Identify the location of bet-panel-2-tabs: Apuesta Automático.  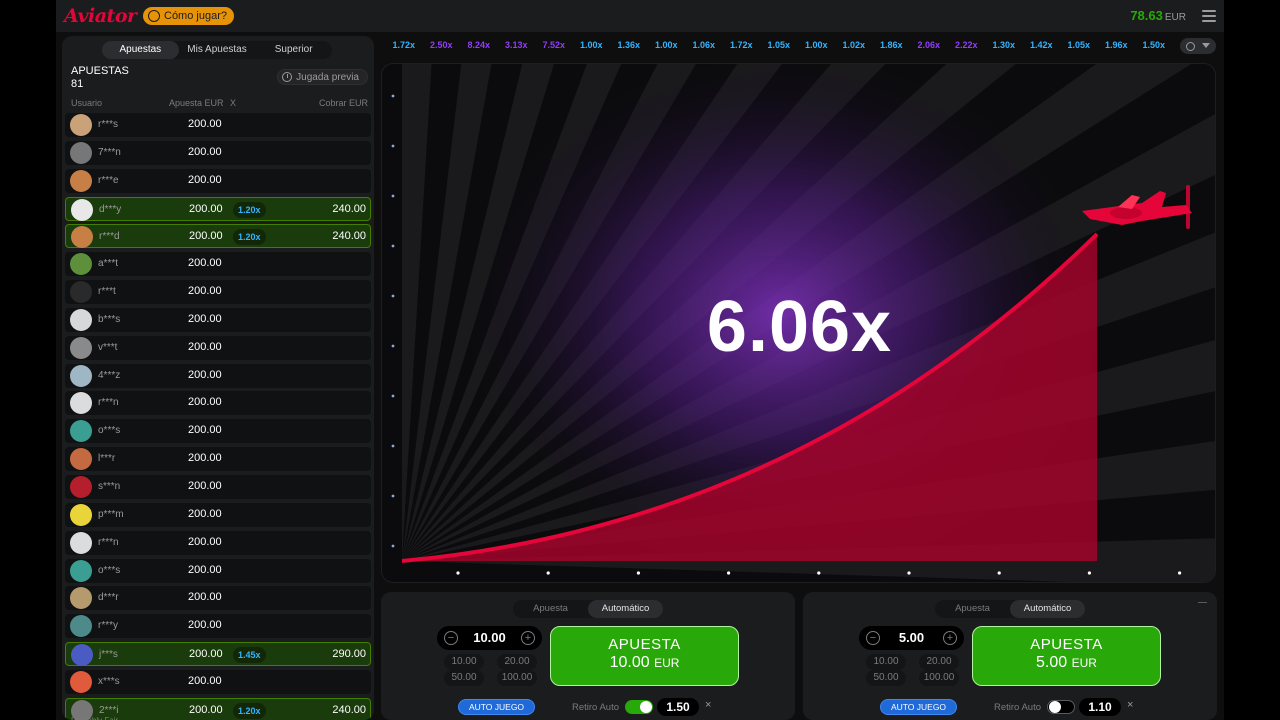
(1010, 609).